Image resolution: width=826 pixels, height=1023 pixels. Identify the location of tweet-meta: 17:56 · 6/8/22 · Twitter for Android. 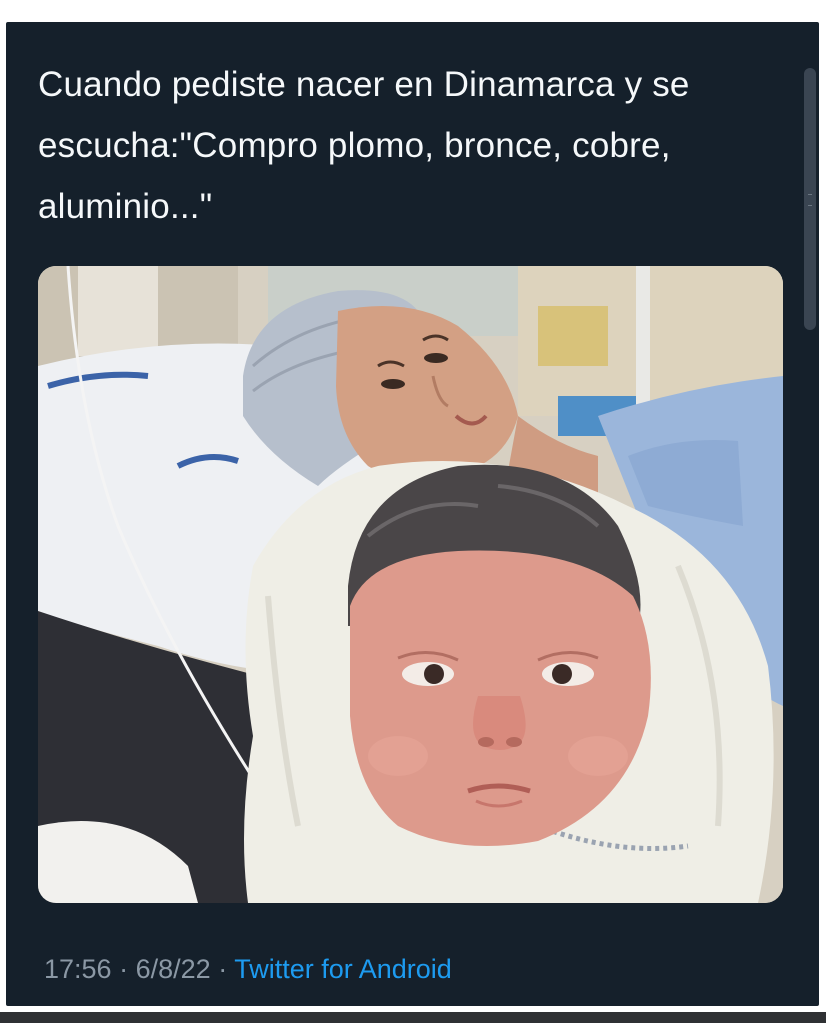
(248, 969).